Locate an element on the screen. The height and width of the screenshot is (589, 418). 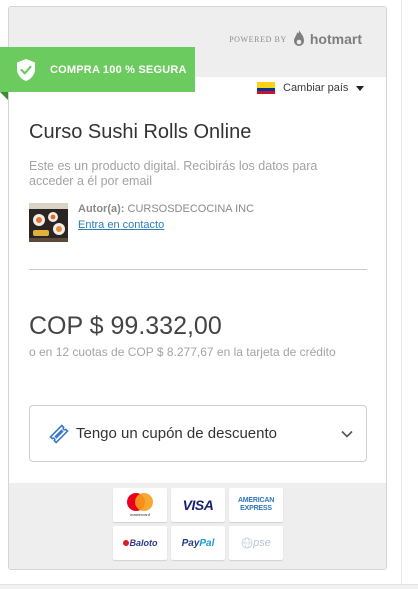
amex-logo: AMERICAN EXPRESS is located at coordinates (256, 505).